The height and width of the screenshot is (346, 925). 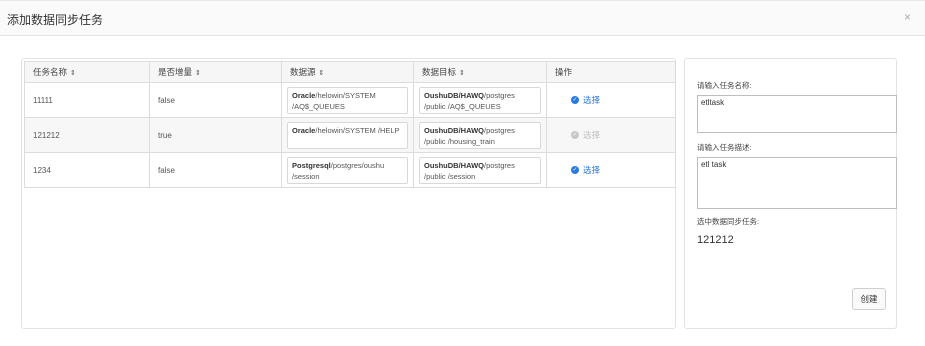 What do you see at coordinates (87, 170) in the screenshot?
I see `task-name-cell: 1234` at bounding box center [87, 170].